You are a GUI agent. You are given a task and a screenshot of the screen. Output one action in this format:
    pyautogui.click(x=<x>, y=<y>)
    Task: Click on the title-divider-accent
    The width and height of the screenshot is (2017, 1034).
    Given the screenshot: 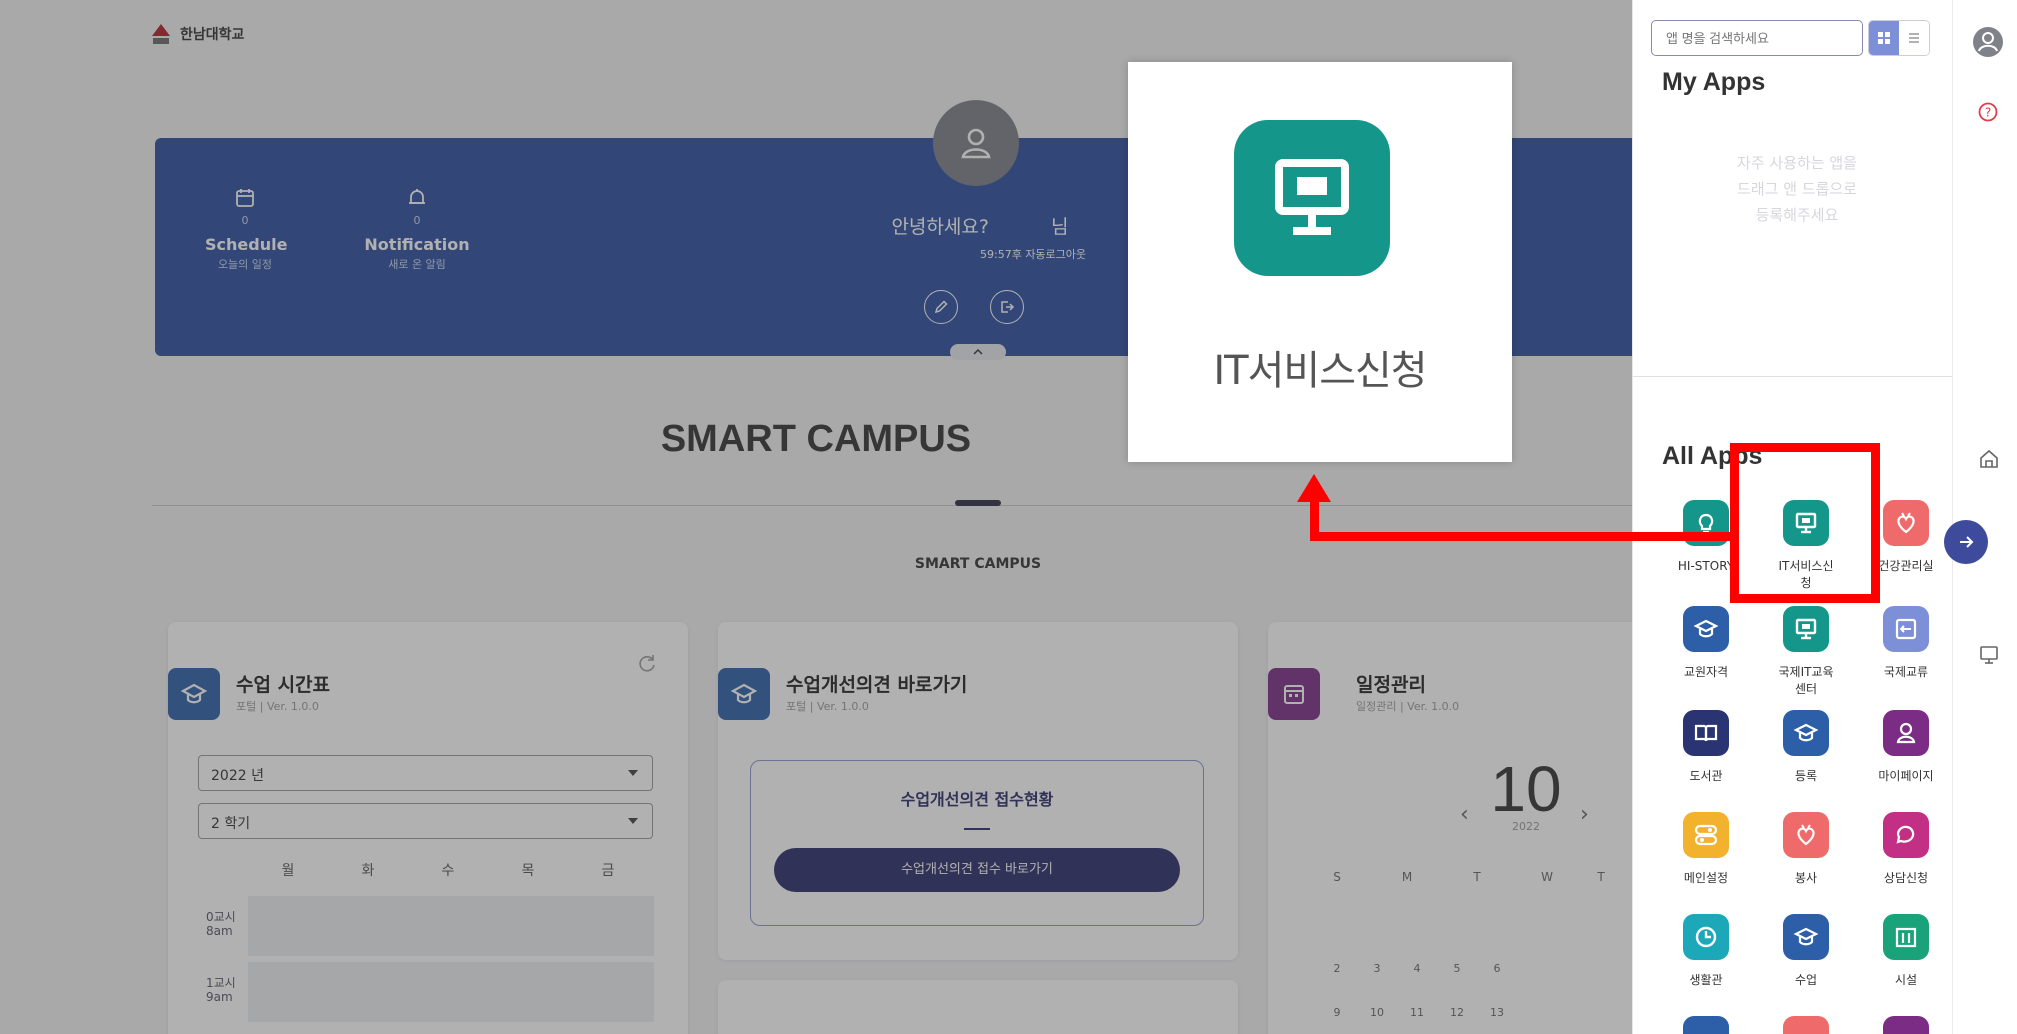 What is the action you would take?
    pyautogui.click(x=978, y=503)
    